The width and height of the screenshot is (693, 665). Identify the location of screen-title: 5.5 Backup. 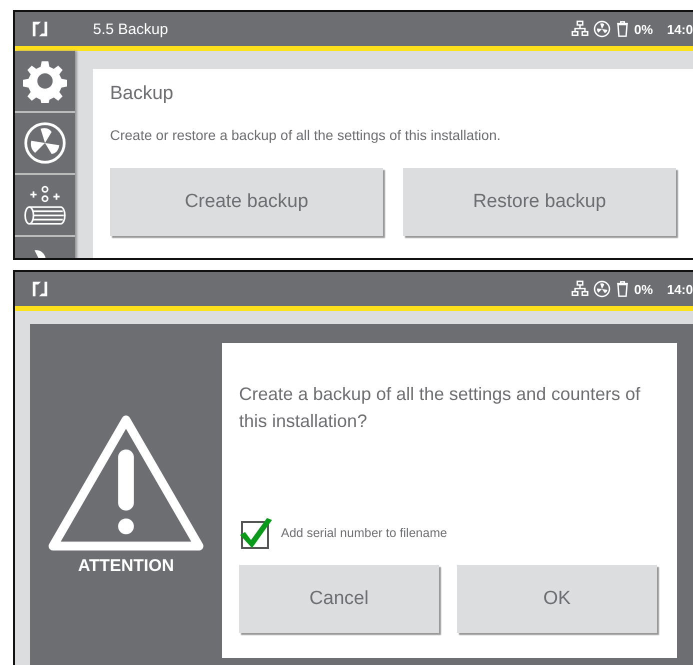
(130, 29).